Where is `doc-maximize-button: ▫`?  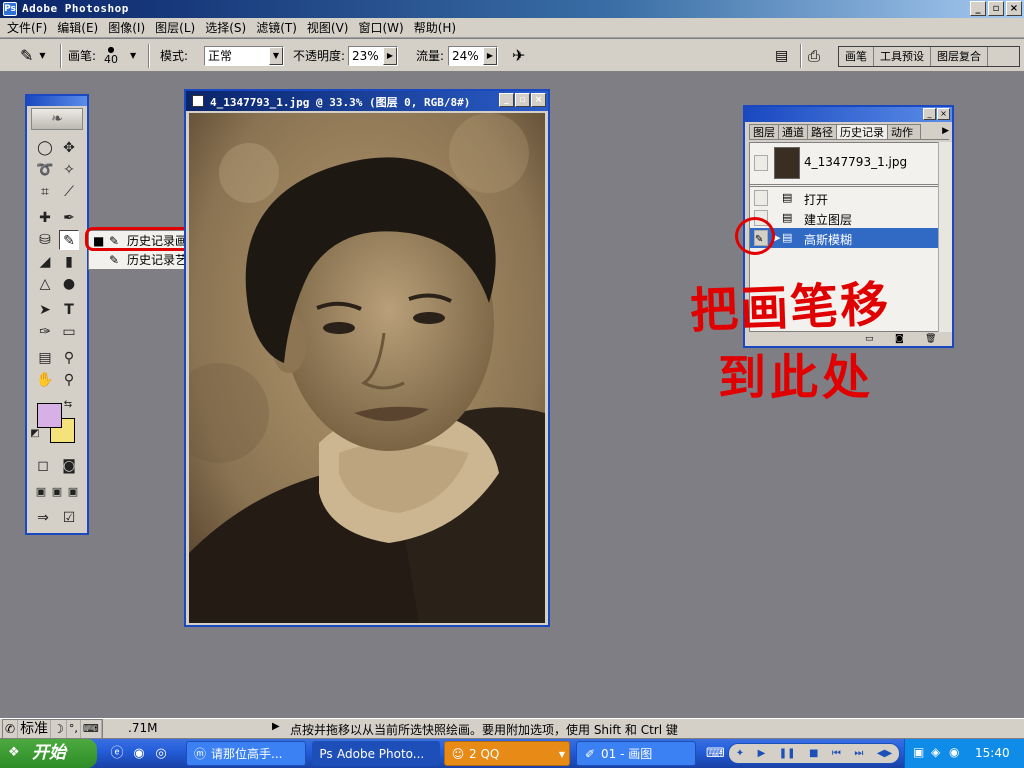
doc-maximize-button: ▫ is located at coordinates (522, 100).